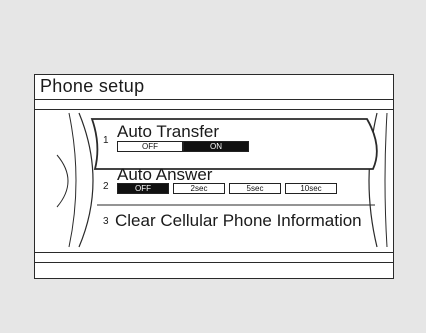 Image resolution: width=426 pixels, height=333 pixels. What do you see at coordinates (214, 99) in the screenshot?
I see `title-divider` at bounding box center [214, 99].